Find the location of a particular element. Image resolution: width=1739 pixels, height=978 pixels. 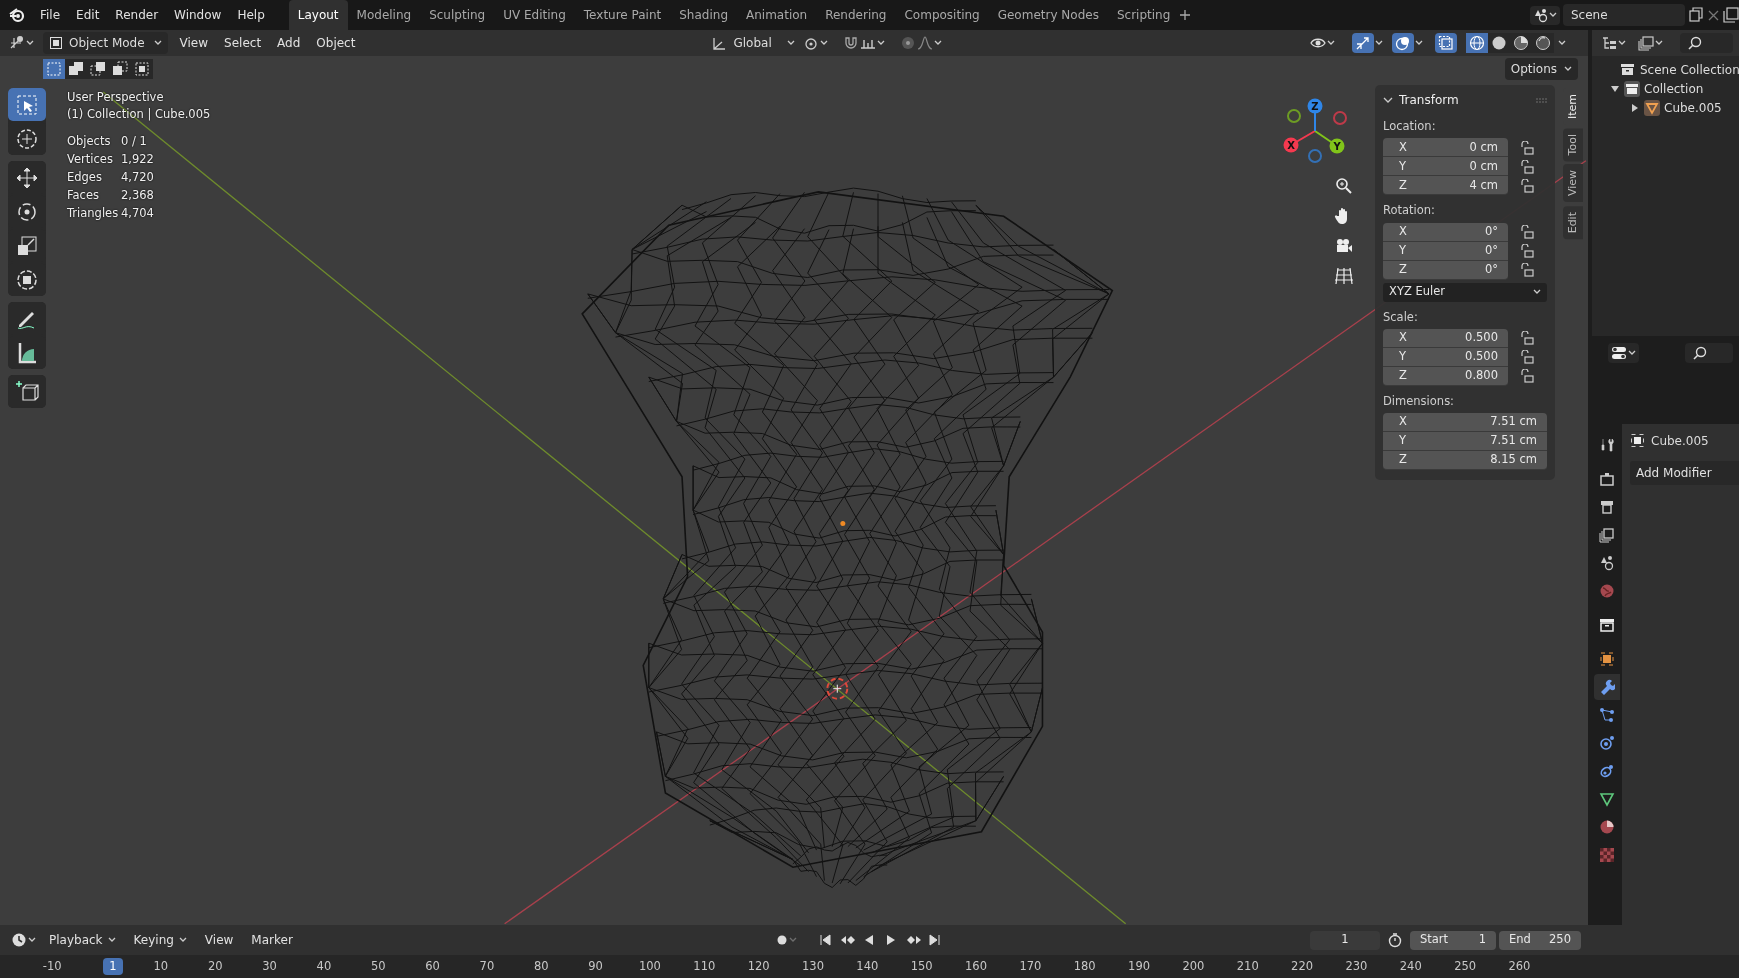

workspace-tab: Animation is located at coordinates (777, 15).